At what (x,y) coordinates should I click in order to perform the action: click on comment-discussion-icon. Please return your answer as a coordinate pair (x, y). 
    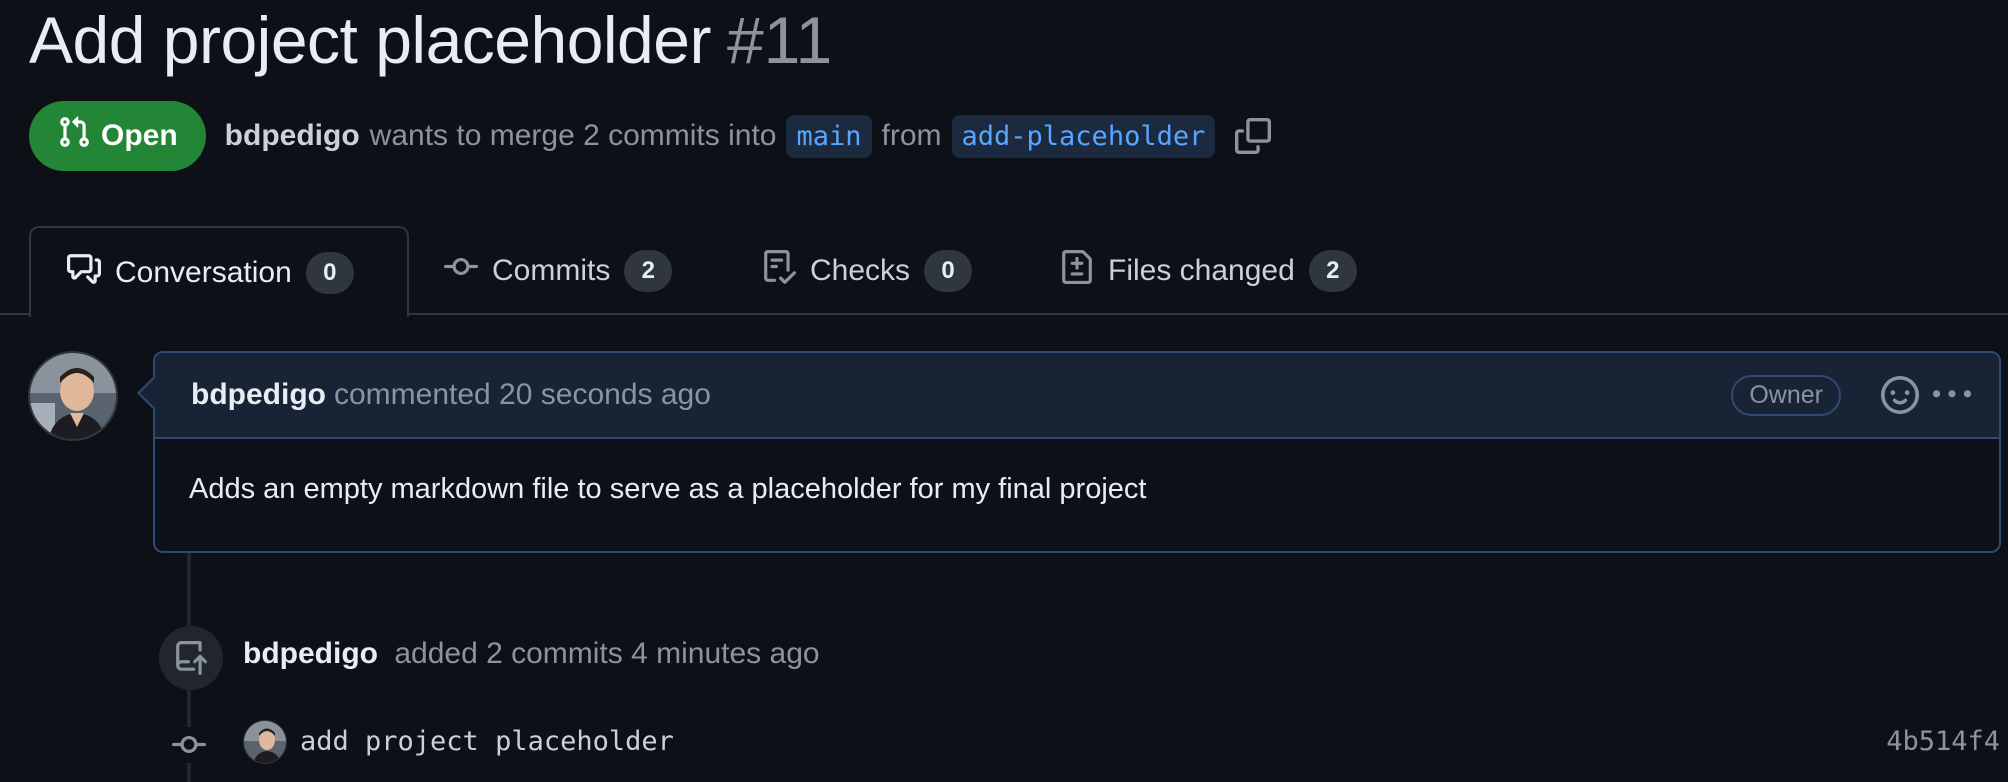
    Looking at the image, I should click on (84, 273).